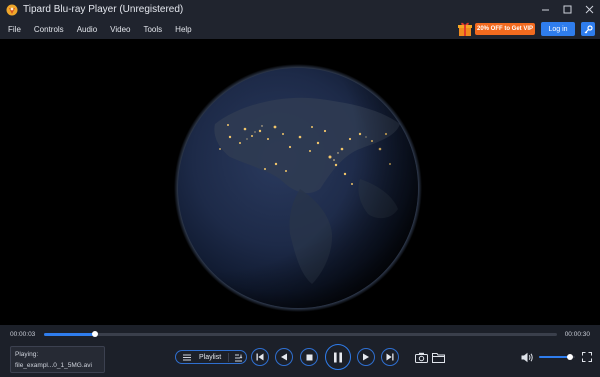 The width and height of the screenshot is (600, 377). I want to click on open-folder-button, so click(438, 357).